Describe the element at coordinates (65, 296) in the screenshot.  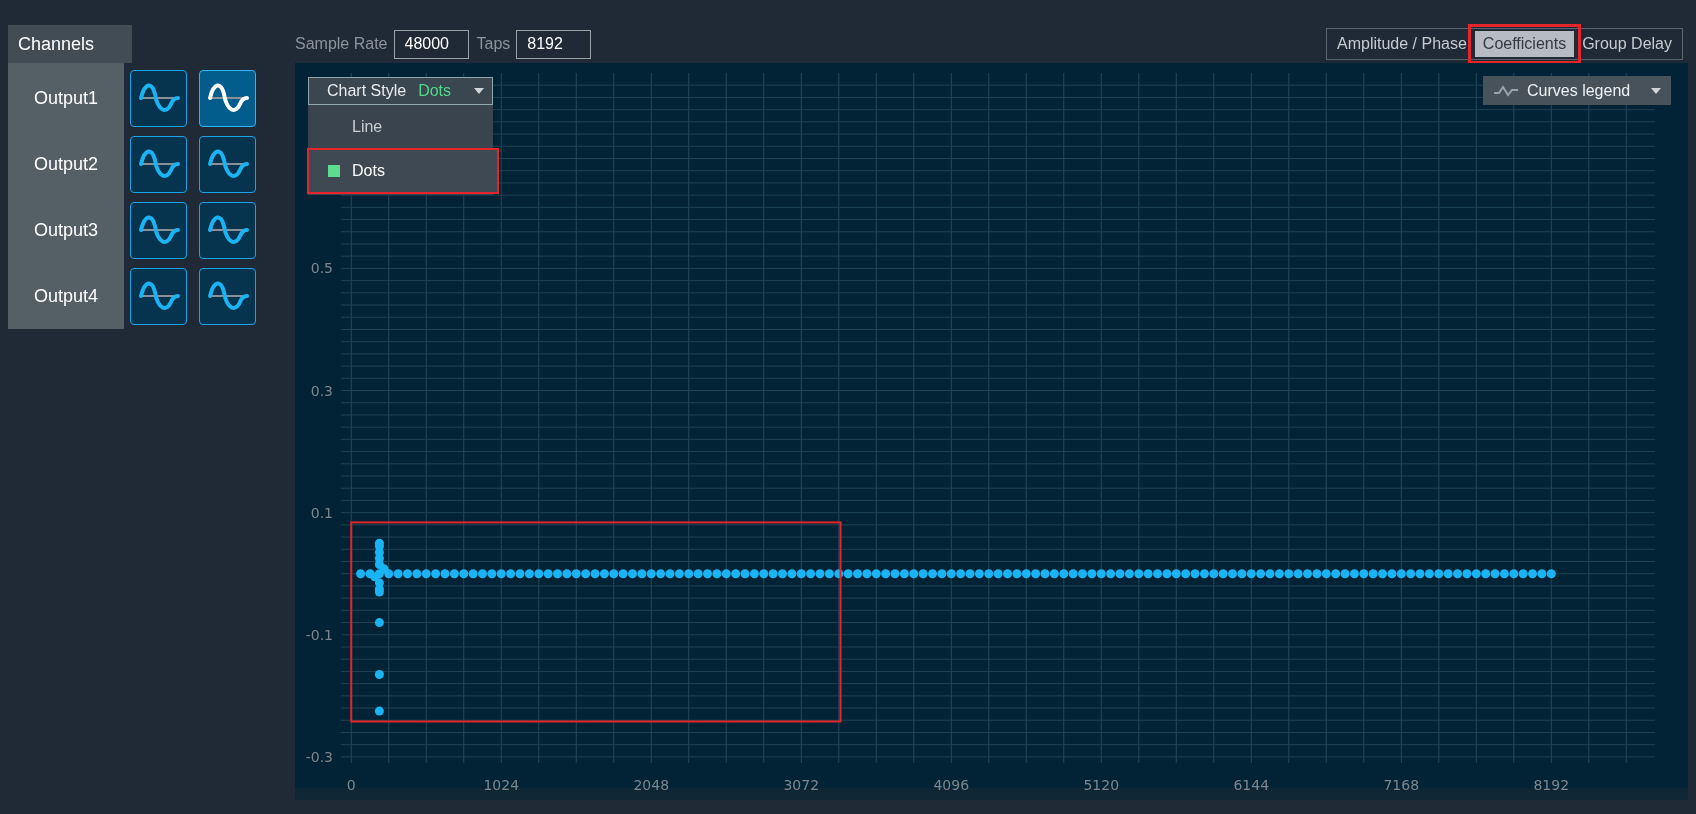
I see `channel-label: Output4` at that location.